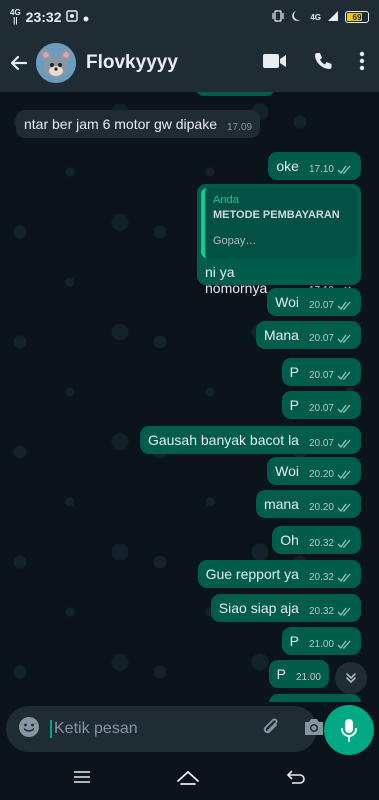 The image size is (379, 800). I want to click on recent-apps-icon, so click(82, 779).